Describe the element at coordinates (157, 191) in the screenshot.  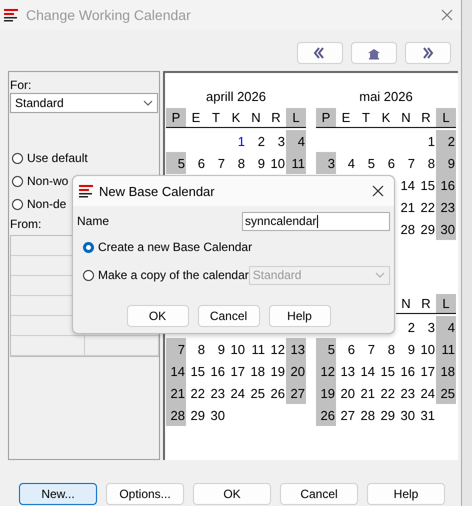
I see `dialog-title: New Base Calendar` at that location.